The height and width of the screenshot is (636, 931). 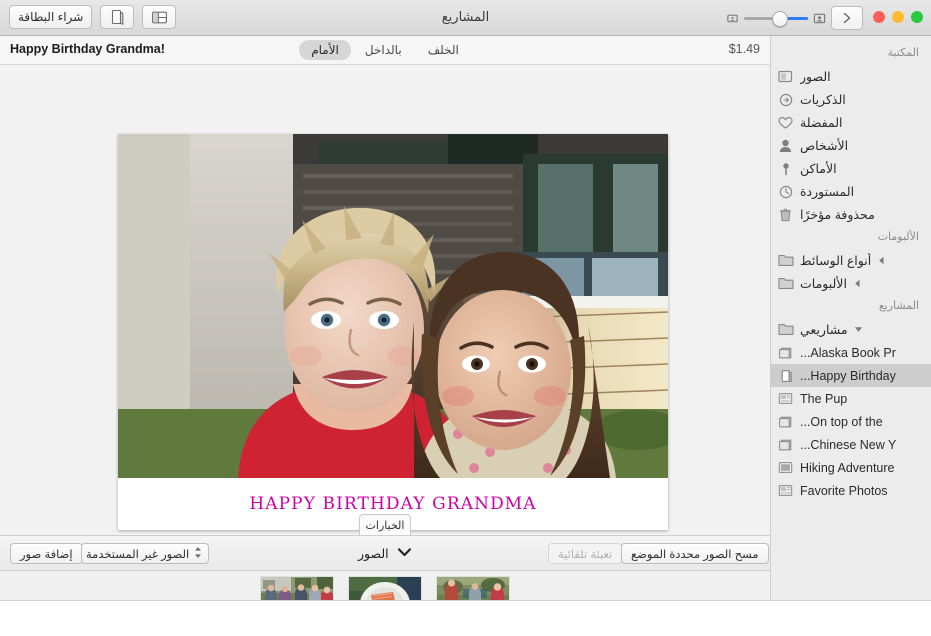 I want to click on sidebar-item-albums: الألبومات, so click(x=851, y=283).